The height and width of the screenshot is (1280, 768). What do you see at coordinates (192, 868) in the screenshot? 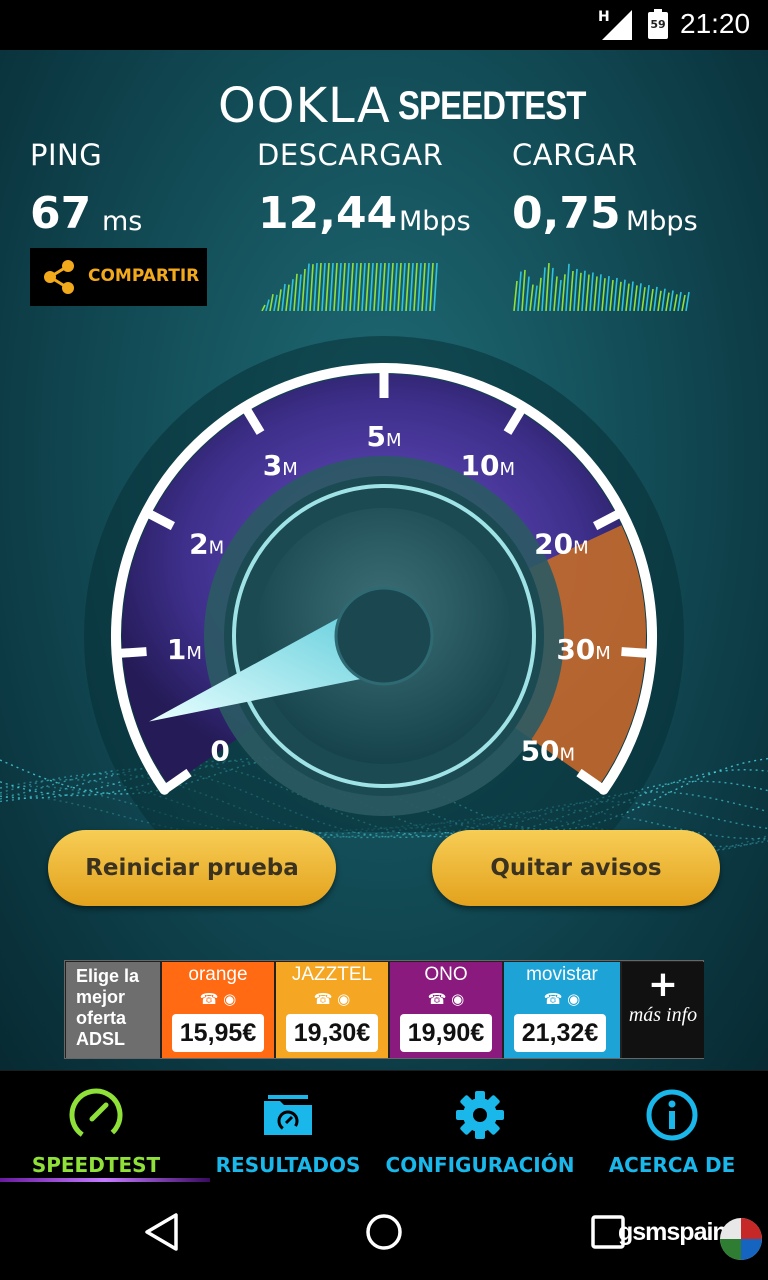
I see `restart-test-button: Reiniciar prueba` at bounding box center [192, 868].